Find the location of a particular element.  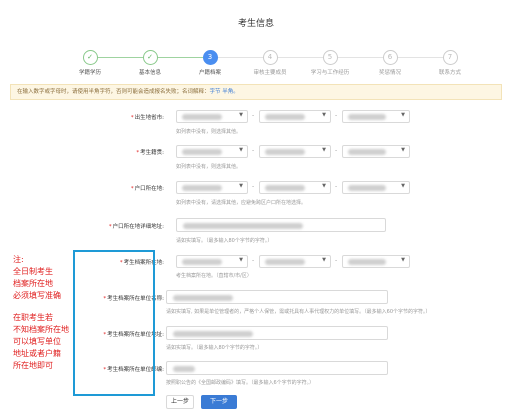

native-place-hint: 如列表中没有，则选择其他。 is located at coordinates (209, 167).